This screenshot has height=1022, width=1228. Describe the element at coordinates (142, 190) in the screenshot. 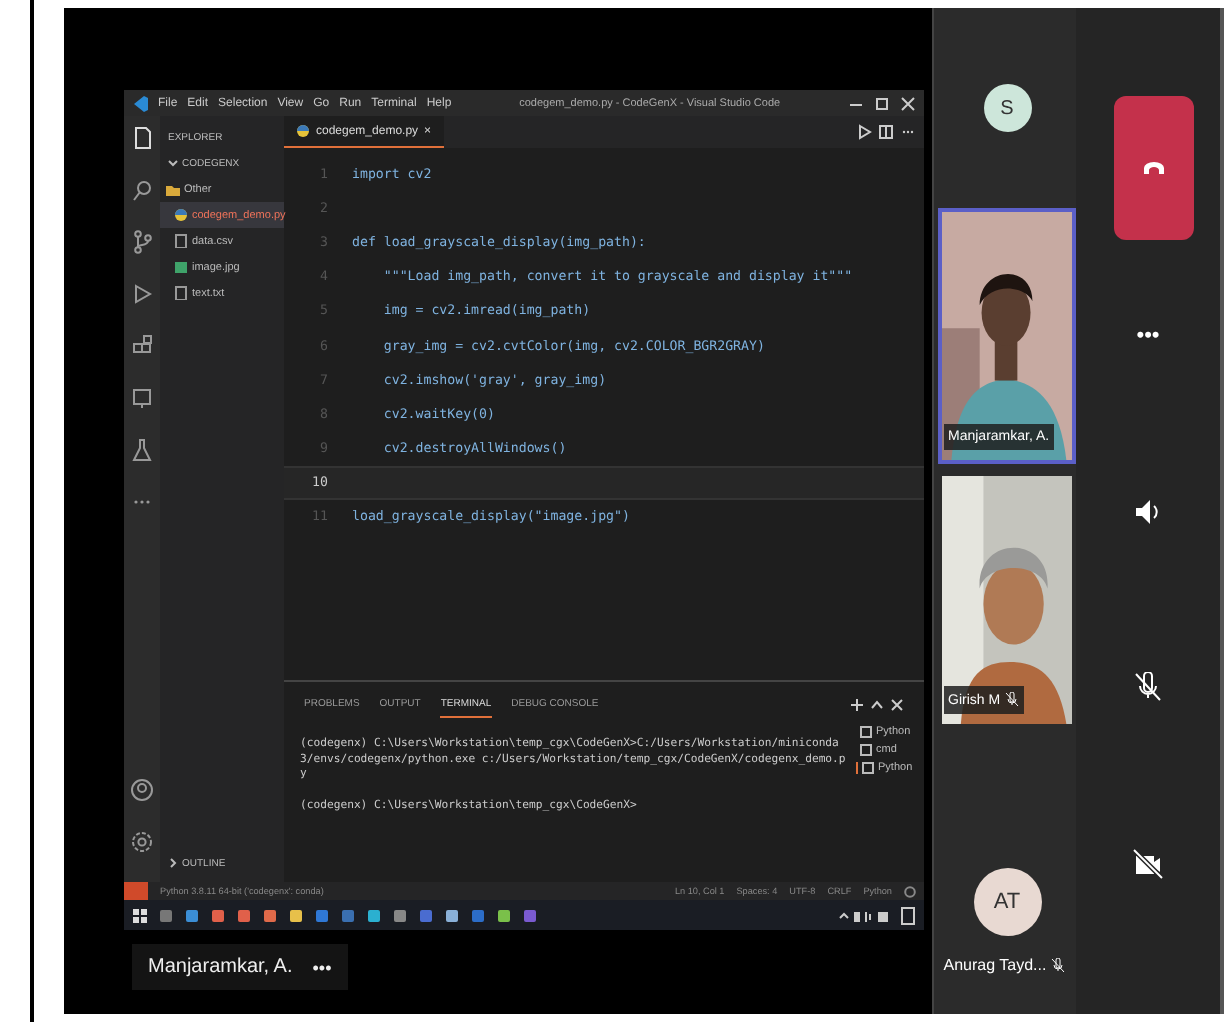

I see `search-icon` at that location.